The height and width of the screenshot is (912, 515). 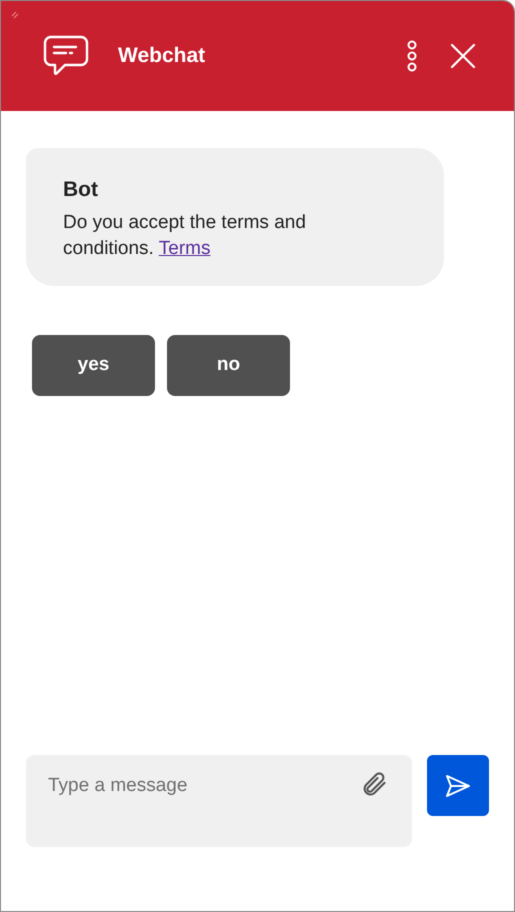 What do you see at coordinates (412, 56) in the screenshot?
I see `vertical-dots-icon` at bounding box center [412, 56].